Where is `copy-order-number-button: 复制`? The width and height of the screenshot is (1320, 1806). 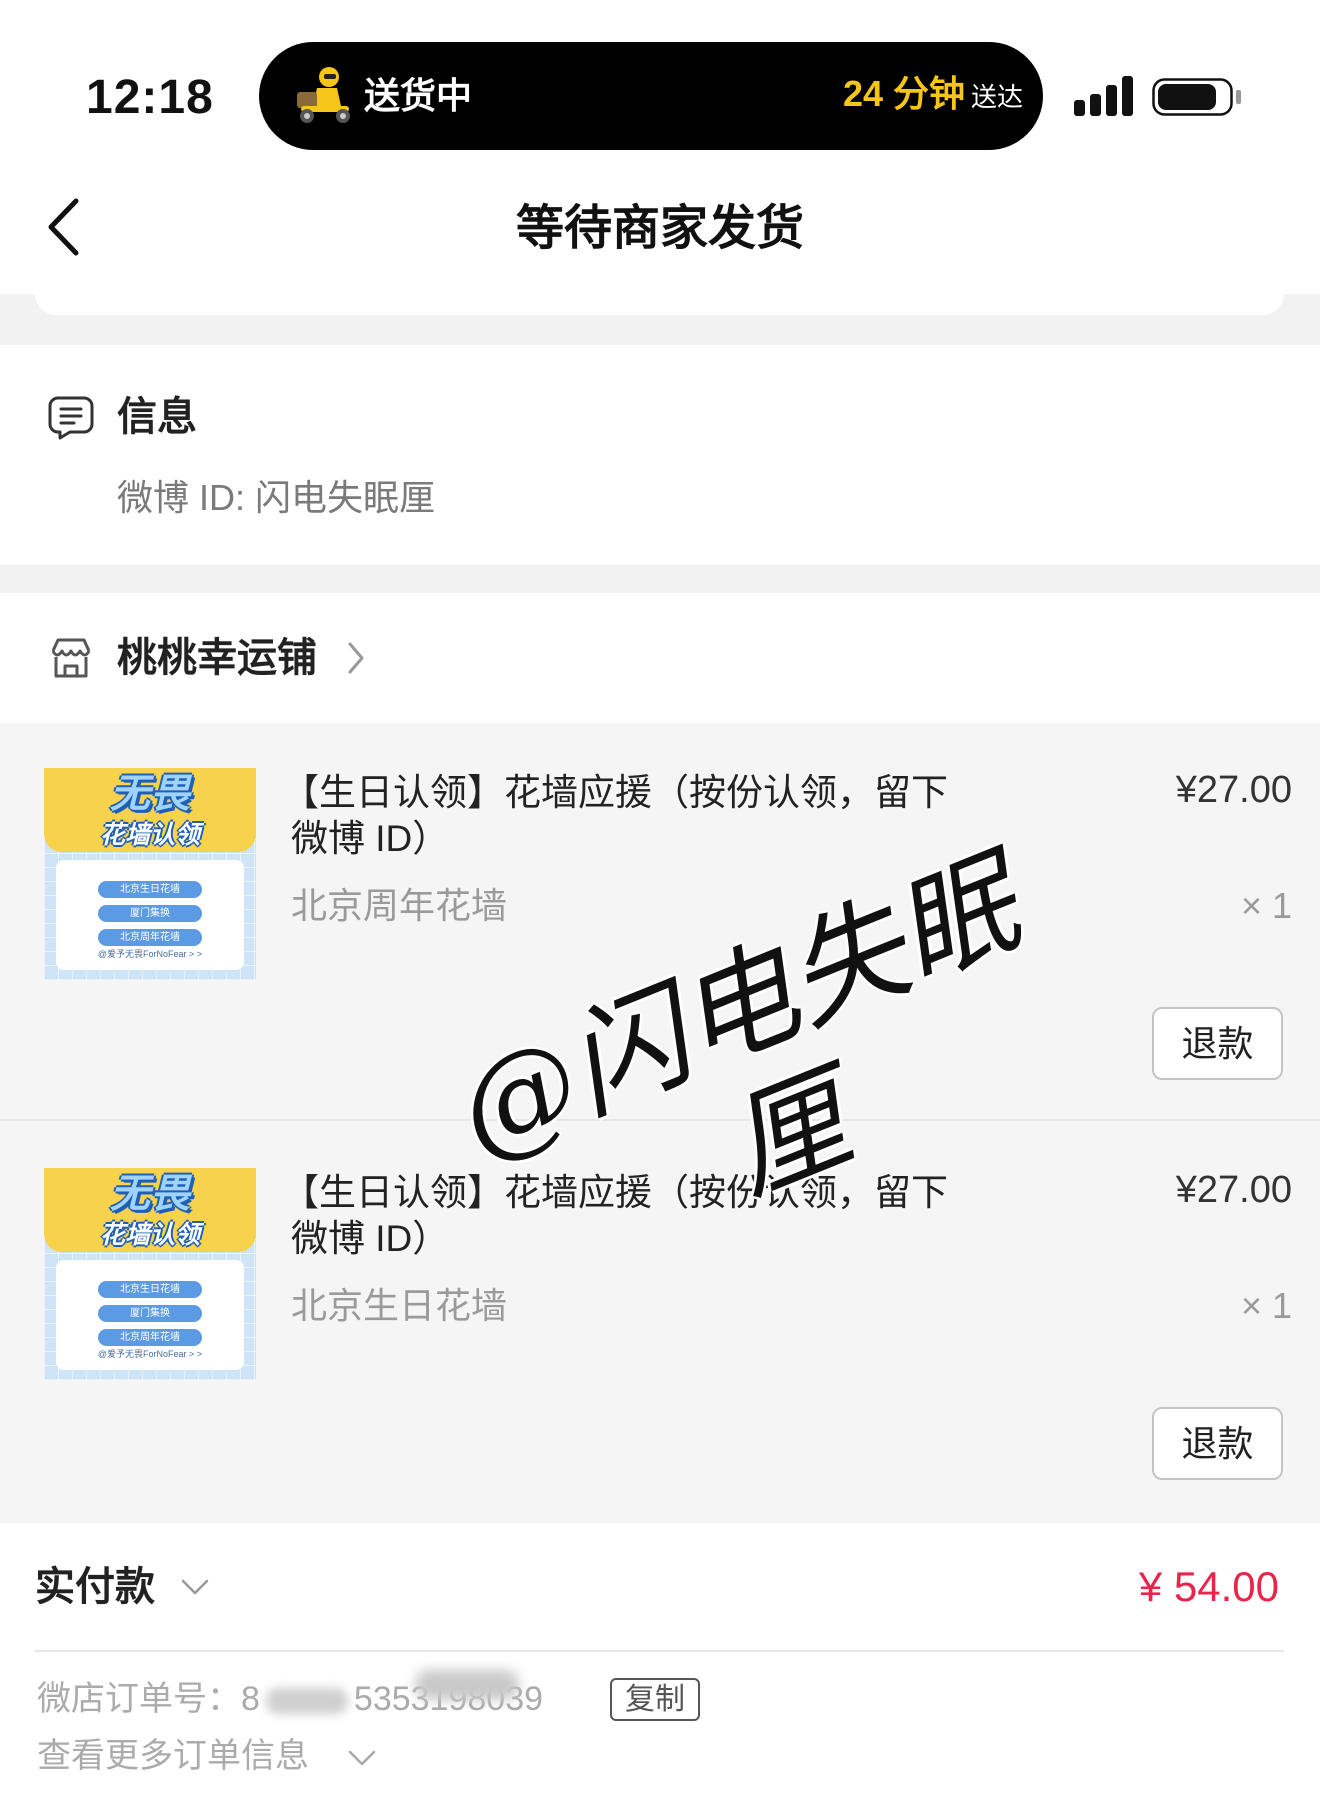
copy-order-number-button: 复制 is located at coordinates (655, 1699).